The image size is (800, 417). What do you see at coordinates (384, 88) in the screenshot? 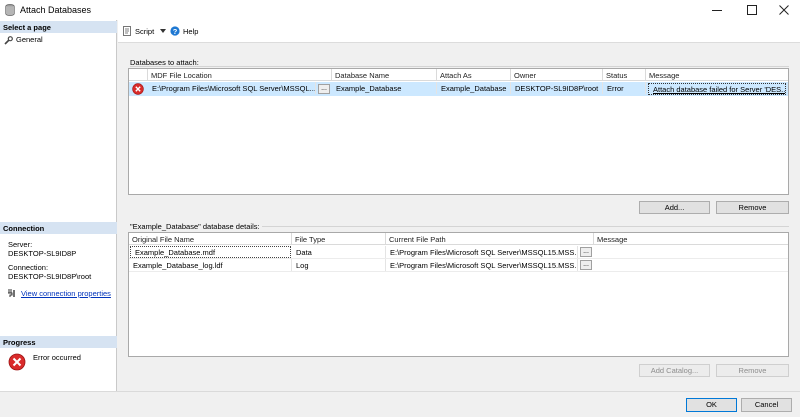
I see `database-name-cell: Example_Database` at bounding box center [384, 88].